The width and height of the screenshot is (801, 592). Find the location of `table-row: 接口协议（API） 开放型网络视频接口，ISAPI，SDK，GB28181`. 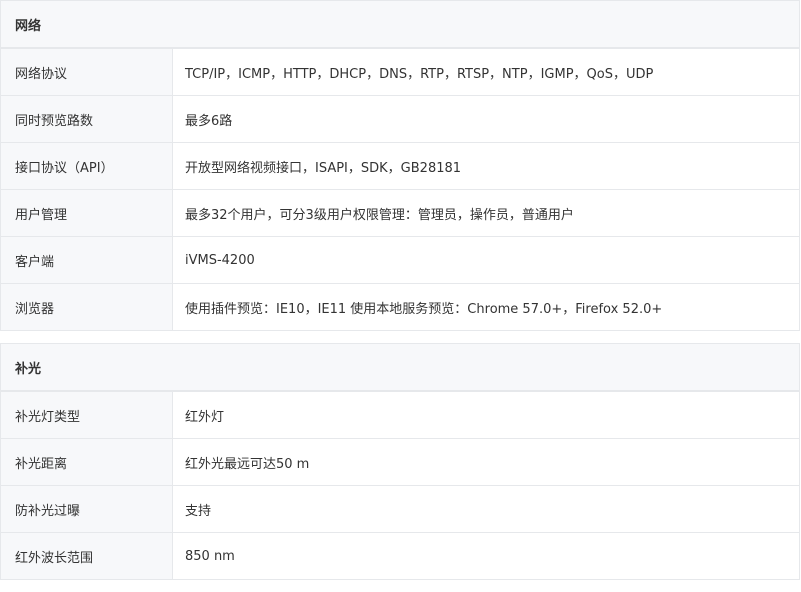

table-row: 接口协议（API） 开放型网络视频接口，ISAPI，SDK，GB28181 is located at coordinates (400, 166).